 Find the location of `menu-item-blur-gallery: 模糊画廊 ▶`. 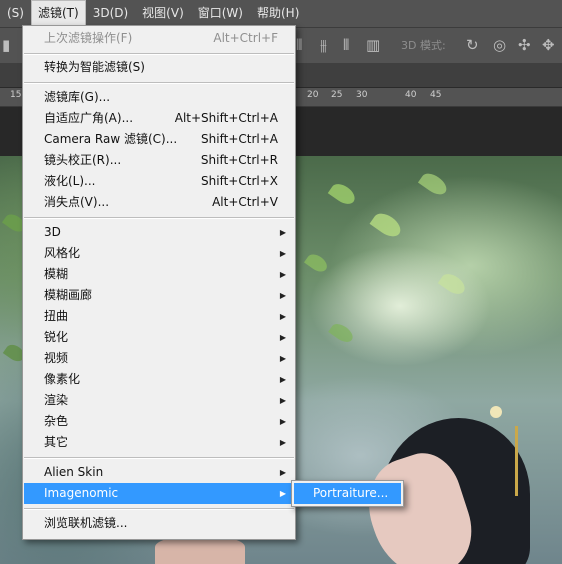

menu-item-blur-gallery: 模糊画廊 ▶ is located at coordinates (159, 295).